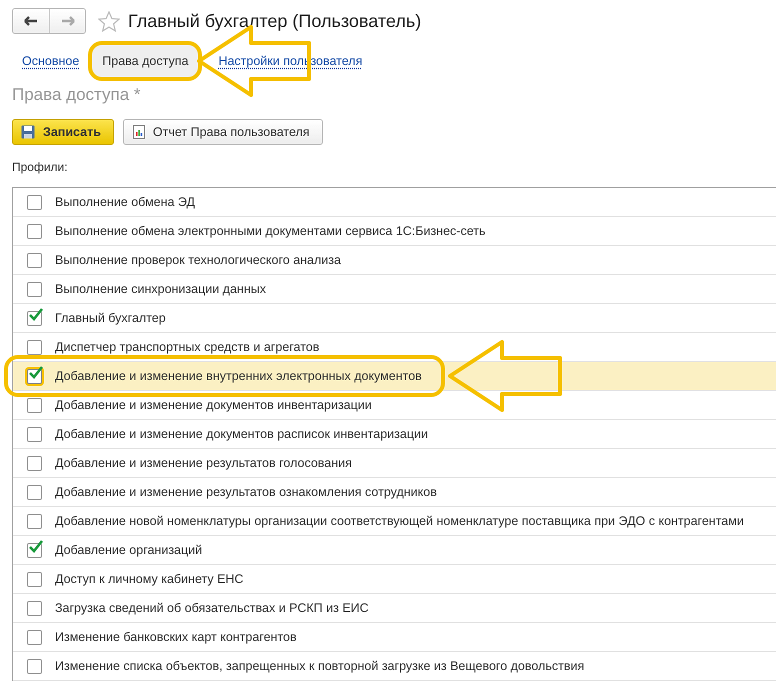 The height and width of the screenshot is (684, 776). Describe the element at coordinates (203, 463) in the screenshot. I see `profile-name: Добавление и изменение результатов голосования` at that location.